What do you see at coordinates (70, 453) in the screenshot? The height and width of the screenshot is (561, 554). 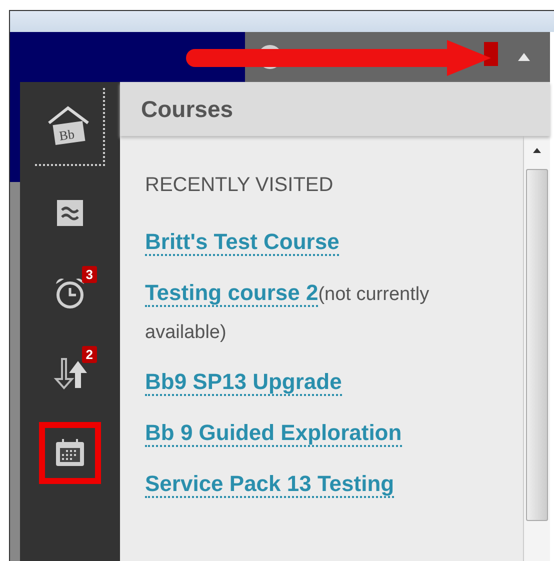 I see `calendar-icon` at bounding box center [70, 453].